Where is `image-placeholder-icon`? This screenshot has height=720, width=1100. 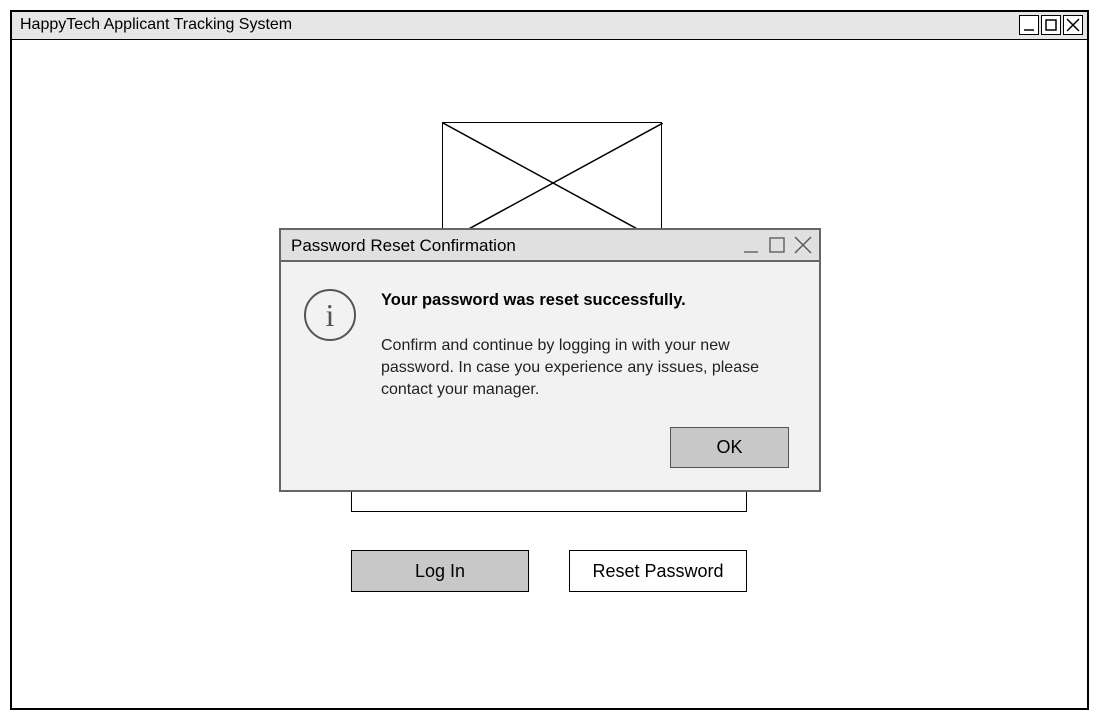
image-placeholder-icon is located at coordinates (553, 183).